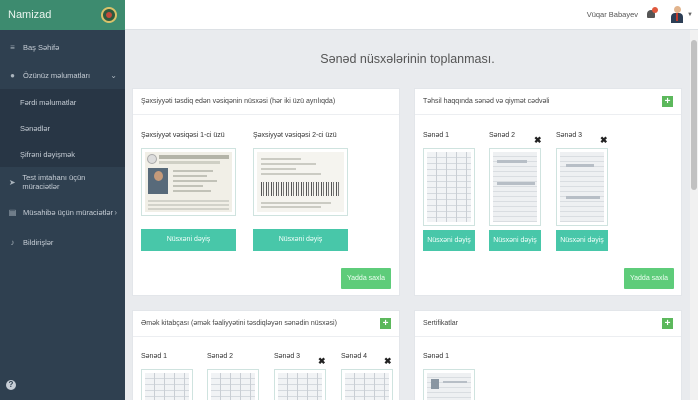  Describe the element at coordinates (694, 115) in the screenshot. I see `scrollbar-thumb` at that location.